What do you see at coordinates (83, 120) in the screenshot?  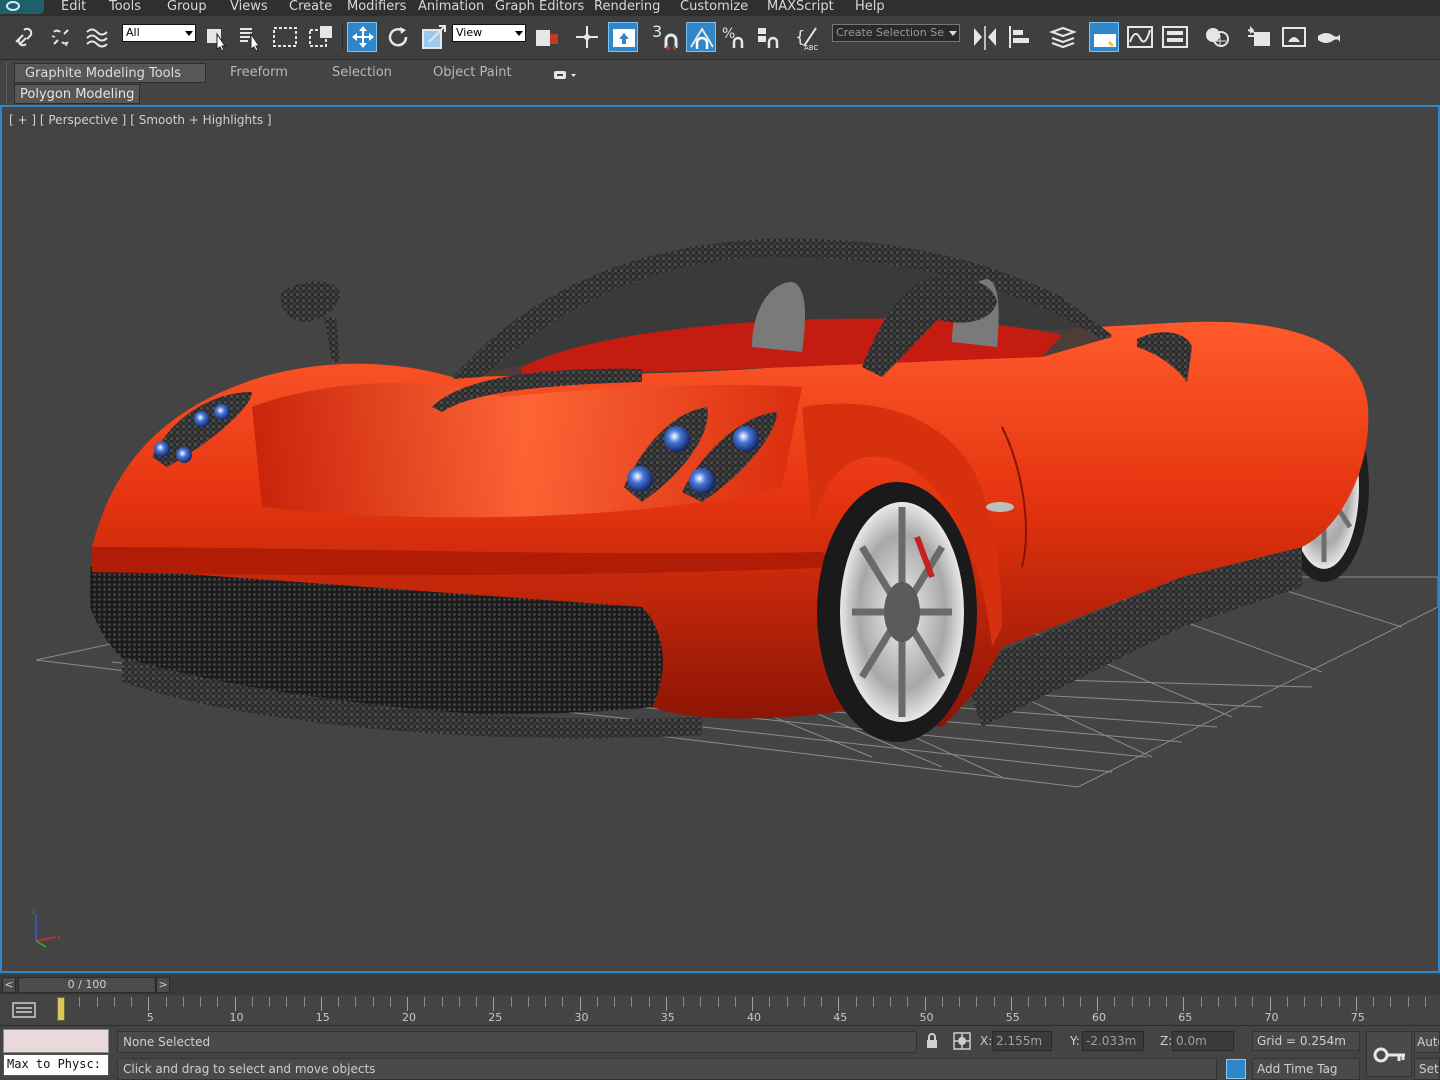 I see `viewport-pov-menu: [ Perspective ]` at bounding box center [83, 120].